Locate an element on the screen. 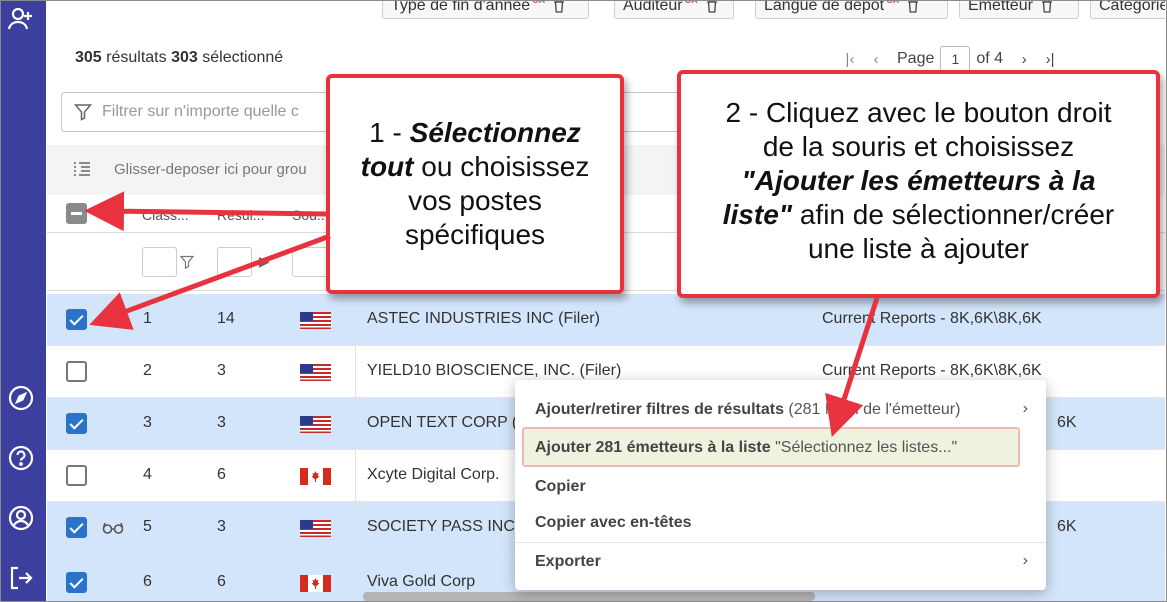  next-page-icon: › is located at coordinates (1024, 59).